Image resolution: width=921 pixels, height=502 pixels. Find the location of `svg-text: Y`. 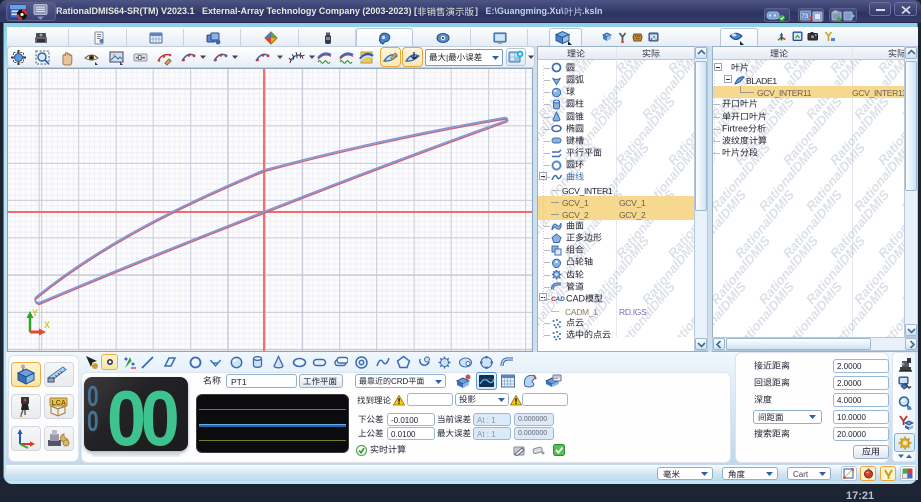

svg-text: Y is located at coordinates (35, 313).